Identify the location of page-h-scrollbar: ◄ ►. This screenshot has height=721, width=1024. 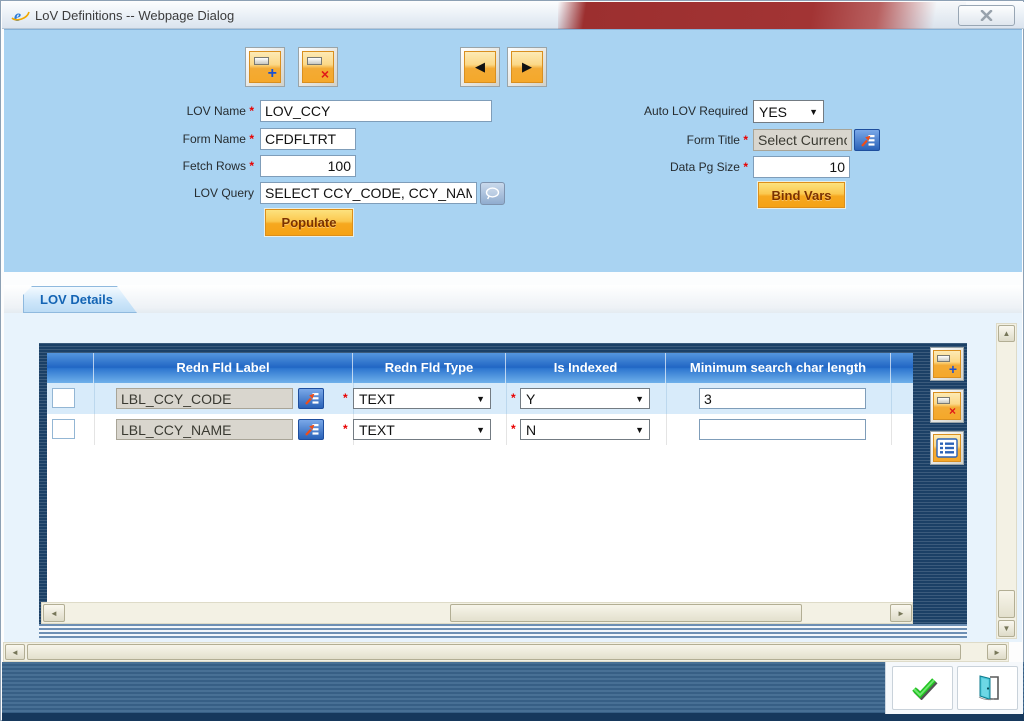
(506, 652).